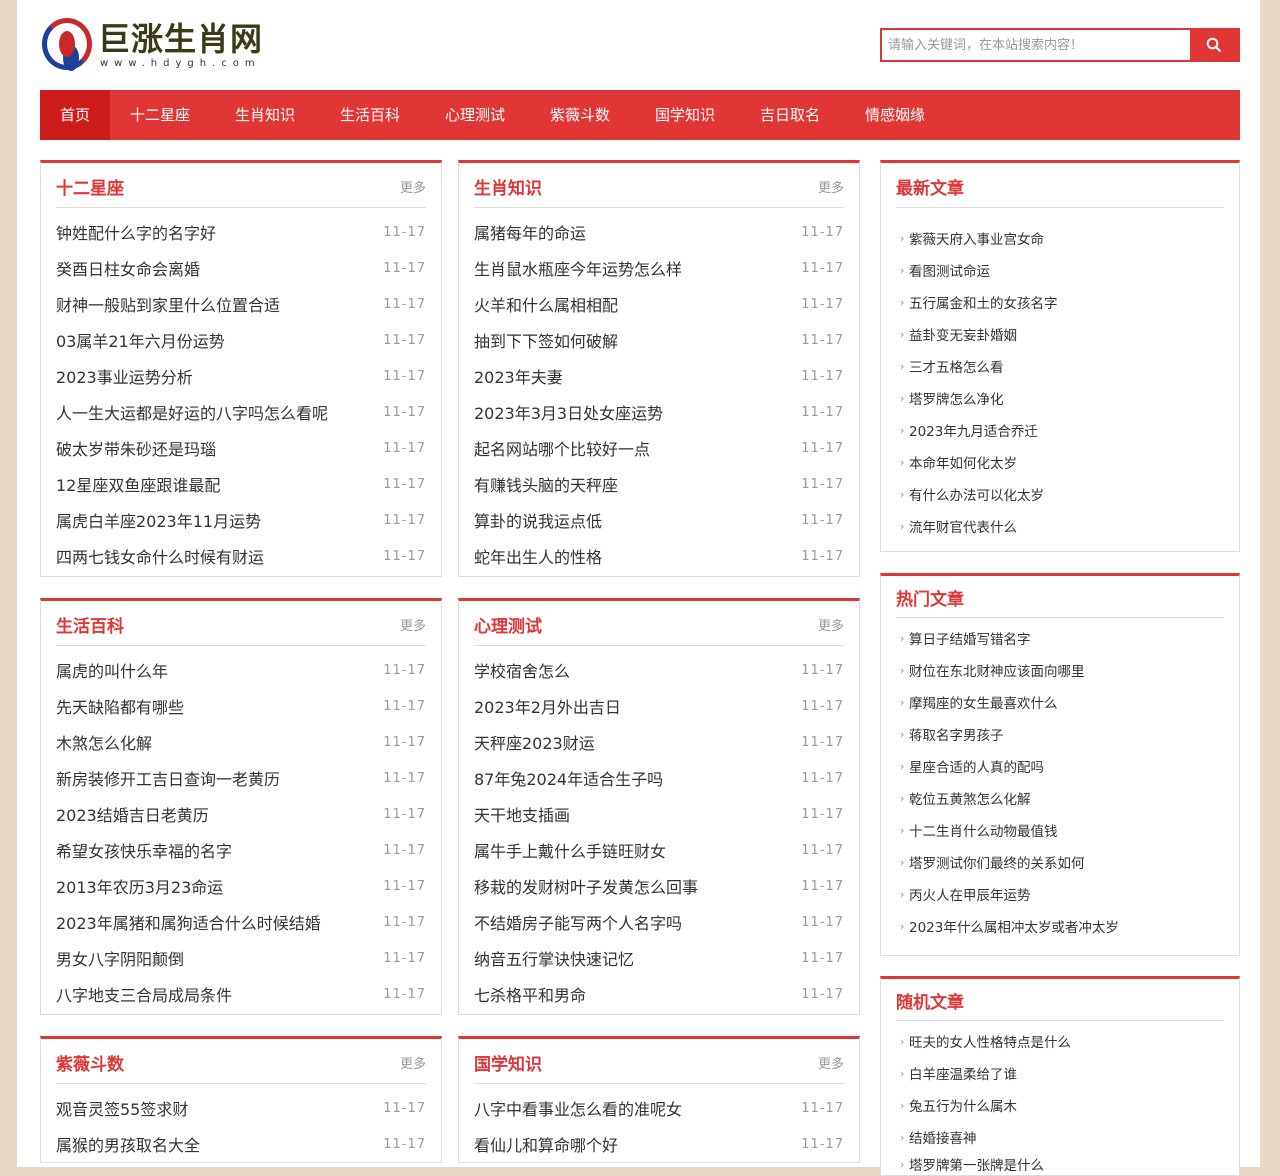 The height and width of the screenshot is (1176, 1280). I want to click on logo-fish-icon, so click(67, 44).